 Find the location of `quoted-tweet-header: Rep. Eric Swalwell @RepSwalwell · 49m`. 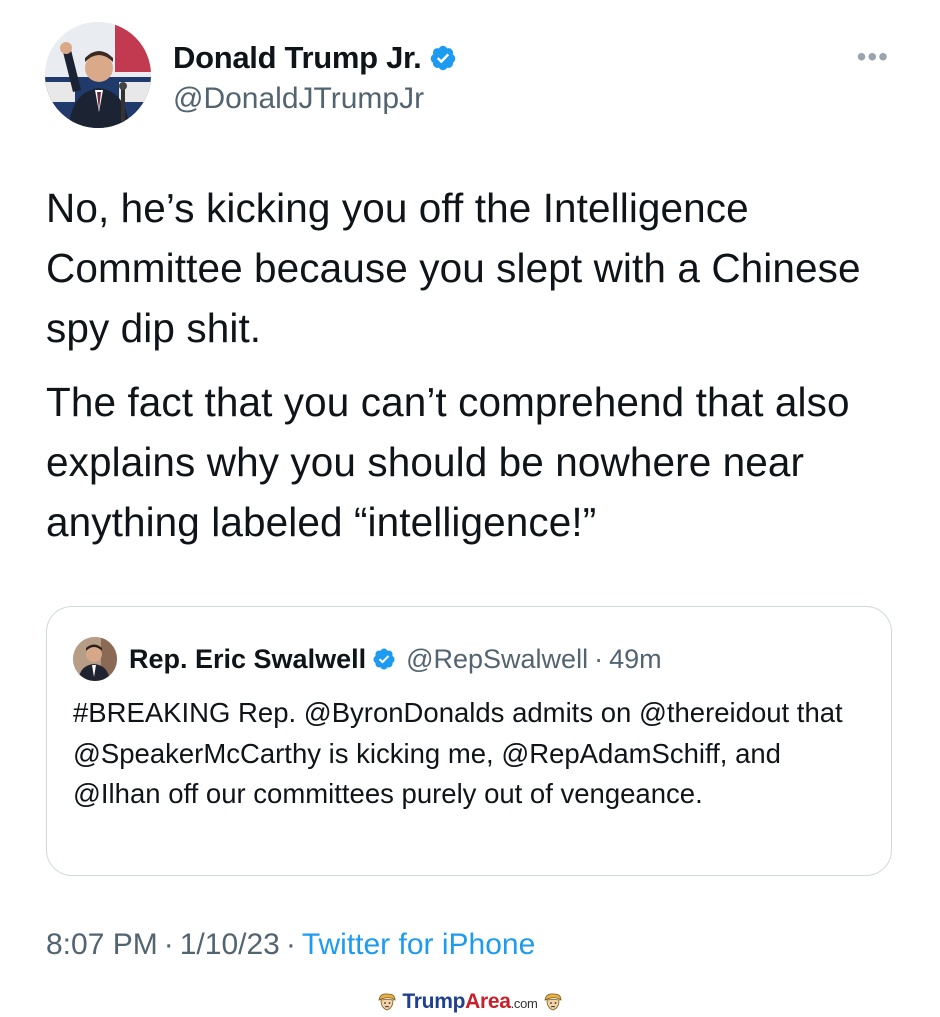

quoted-tweet-header: Rep. Eric Swalwell @RepSwalwell · 49m is located at coordinates (367, 659).